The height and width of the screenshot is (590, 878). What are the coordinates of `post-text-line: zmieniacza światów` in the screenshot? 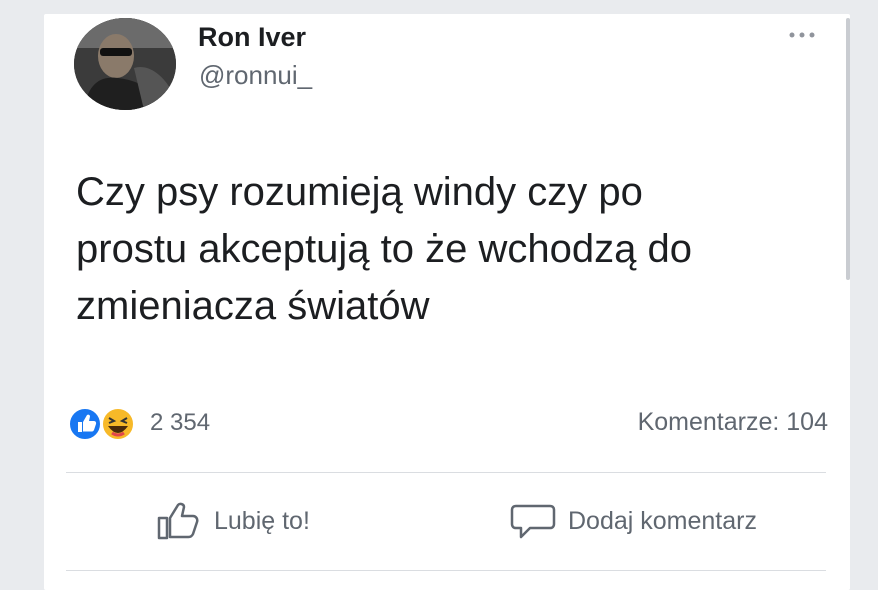 It's located at (253, 306).